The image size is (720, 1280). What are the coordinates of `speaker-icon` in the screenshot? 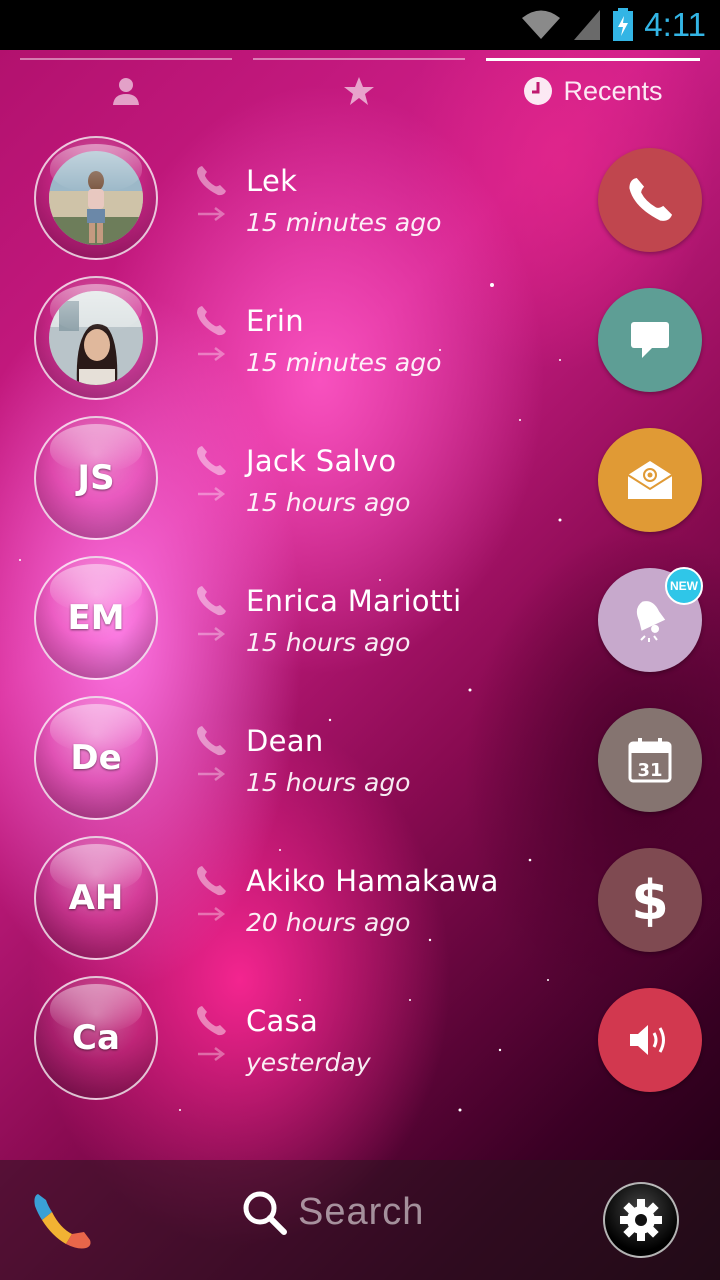 It's located at (647, 1040).